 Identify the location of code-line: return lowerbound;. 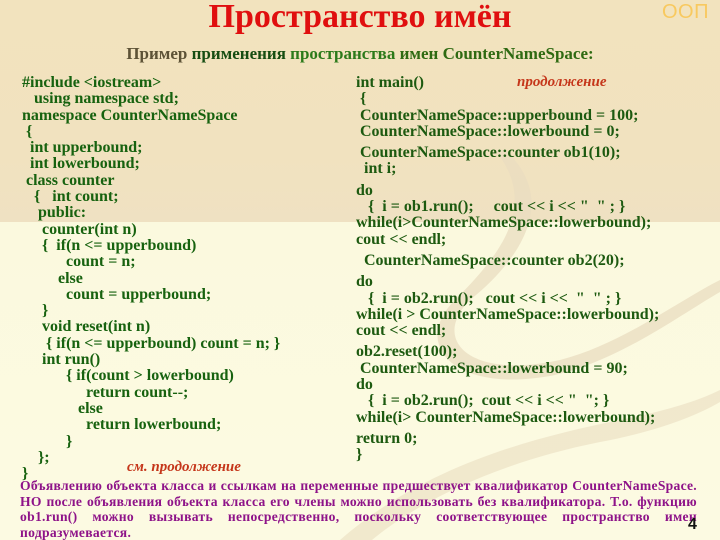
(122, 425).